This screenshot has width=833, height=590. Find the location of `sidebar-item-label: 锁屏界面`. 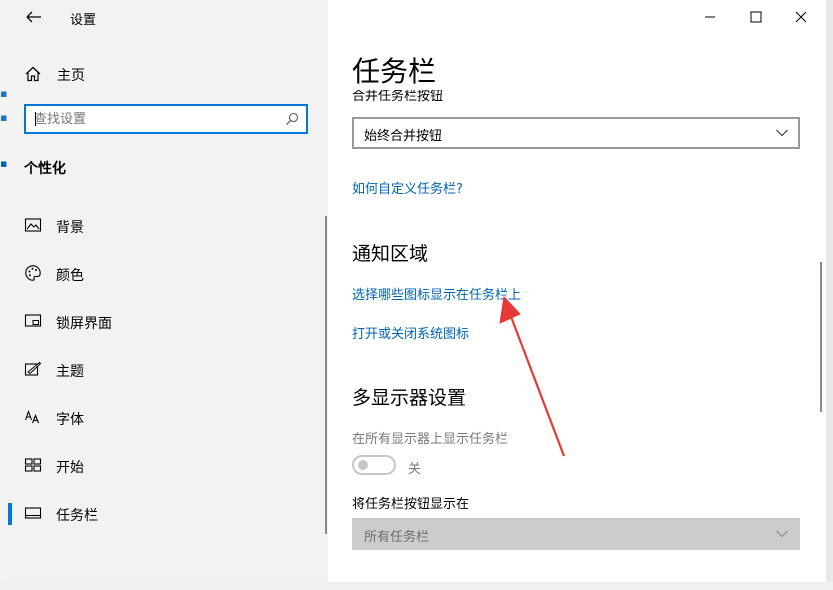

sidebar-item-label: 锁屏界面 is located at coordinates (84, 324).